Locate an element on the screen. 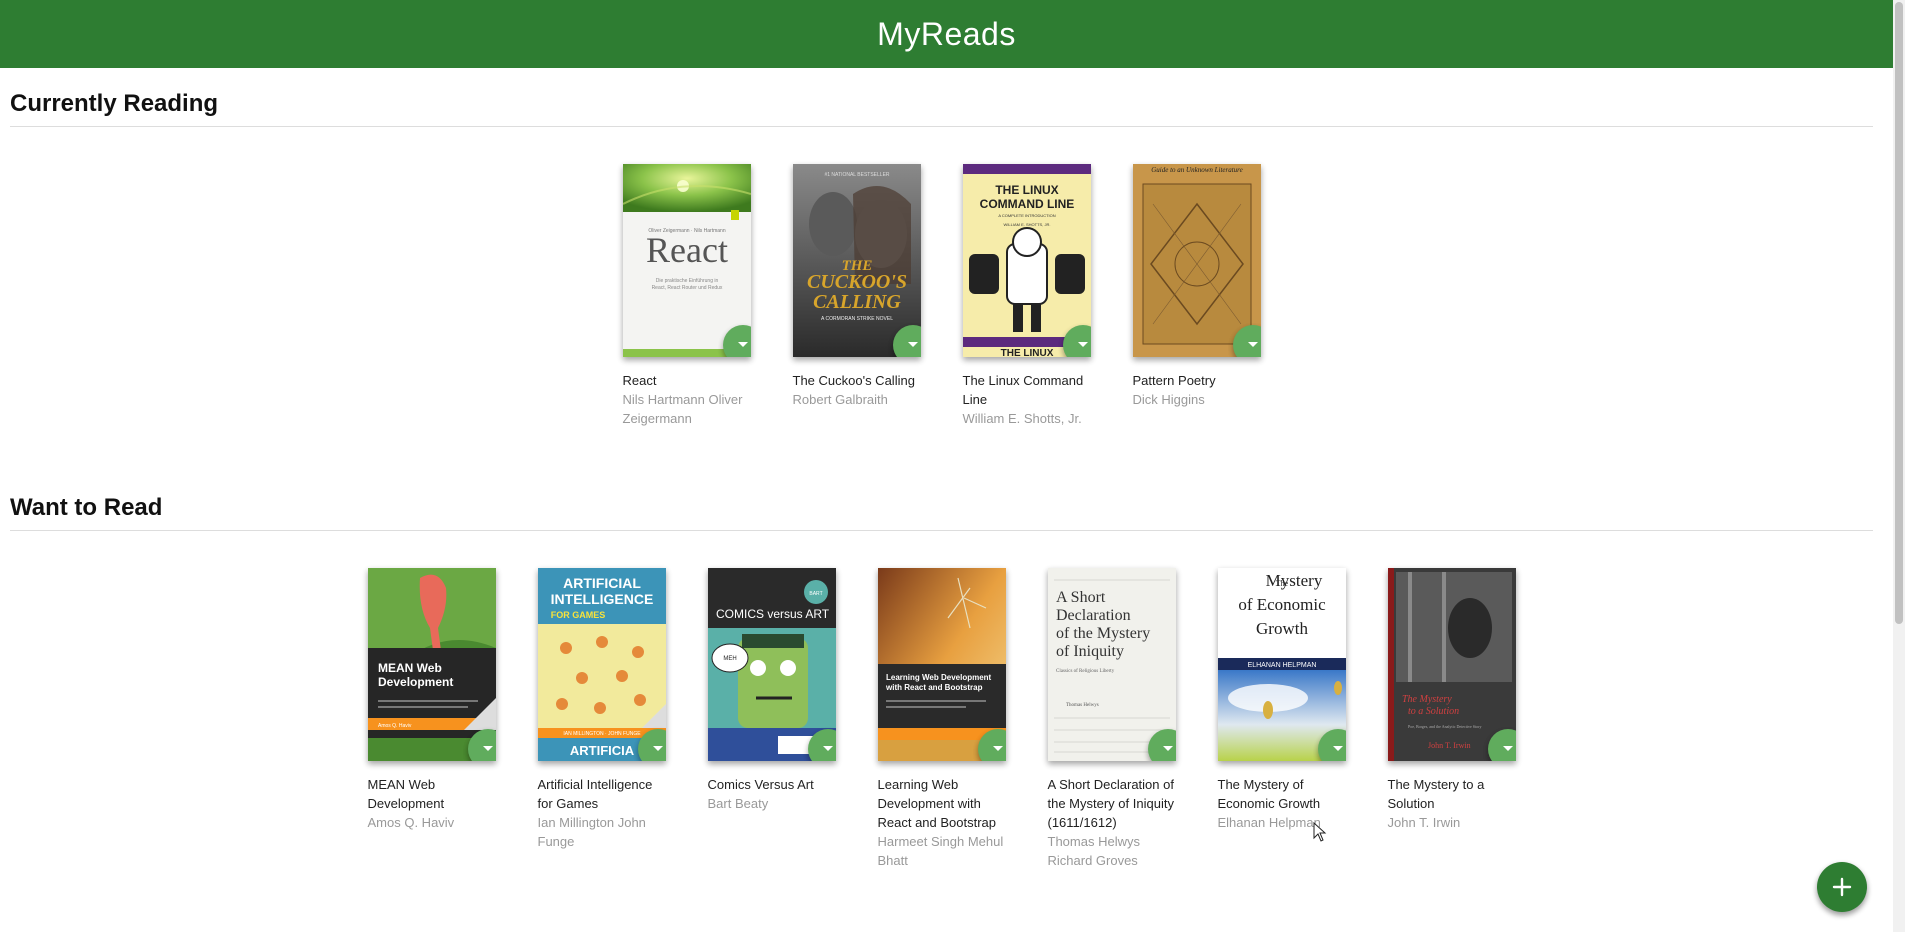 The height and width of the screenshot is (932, 1905). app-title: MyReads is located at coordinates (946, 33).